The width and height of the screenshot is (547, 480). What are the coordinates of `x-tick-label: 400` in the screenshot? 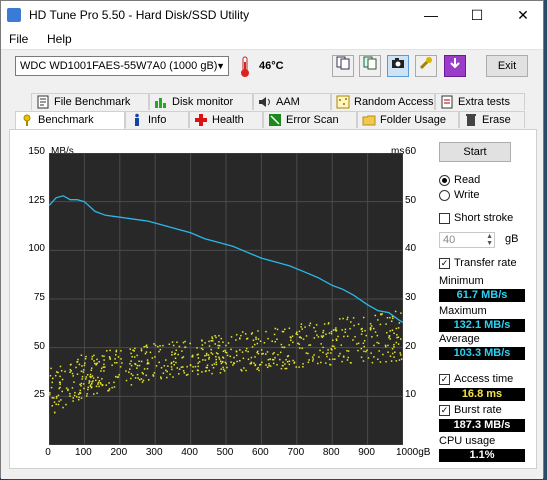 It's located at (189, 452).